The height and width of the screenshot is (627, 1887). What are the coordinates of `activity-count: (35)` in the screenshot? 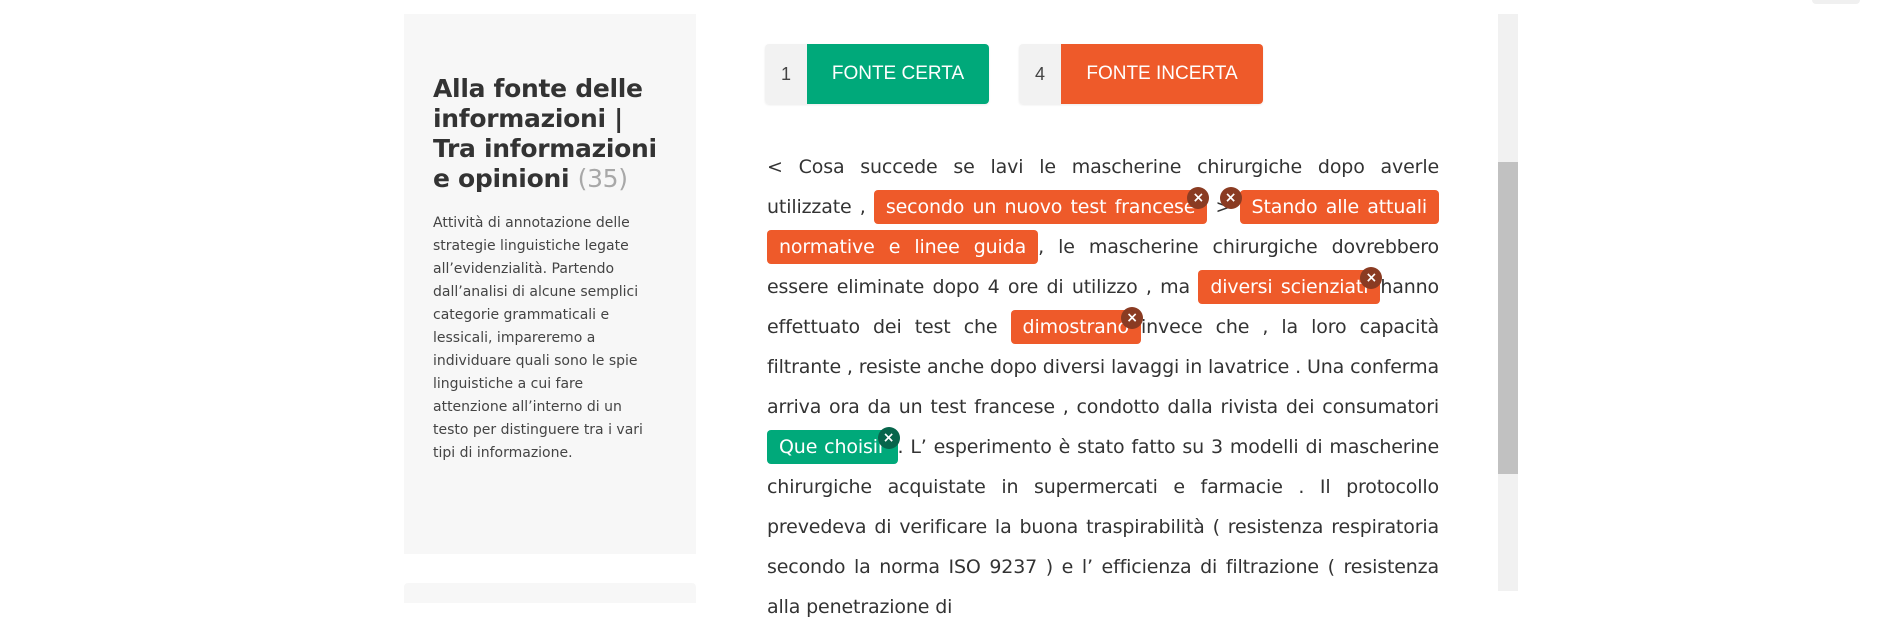 It's located at (602, 178).